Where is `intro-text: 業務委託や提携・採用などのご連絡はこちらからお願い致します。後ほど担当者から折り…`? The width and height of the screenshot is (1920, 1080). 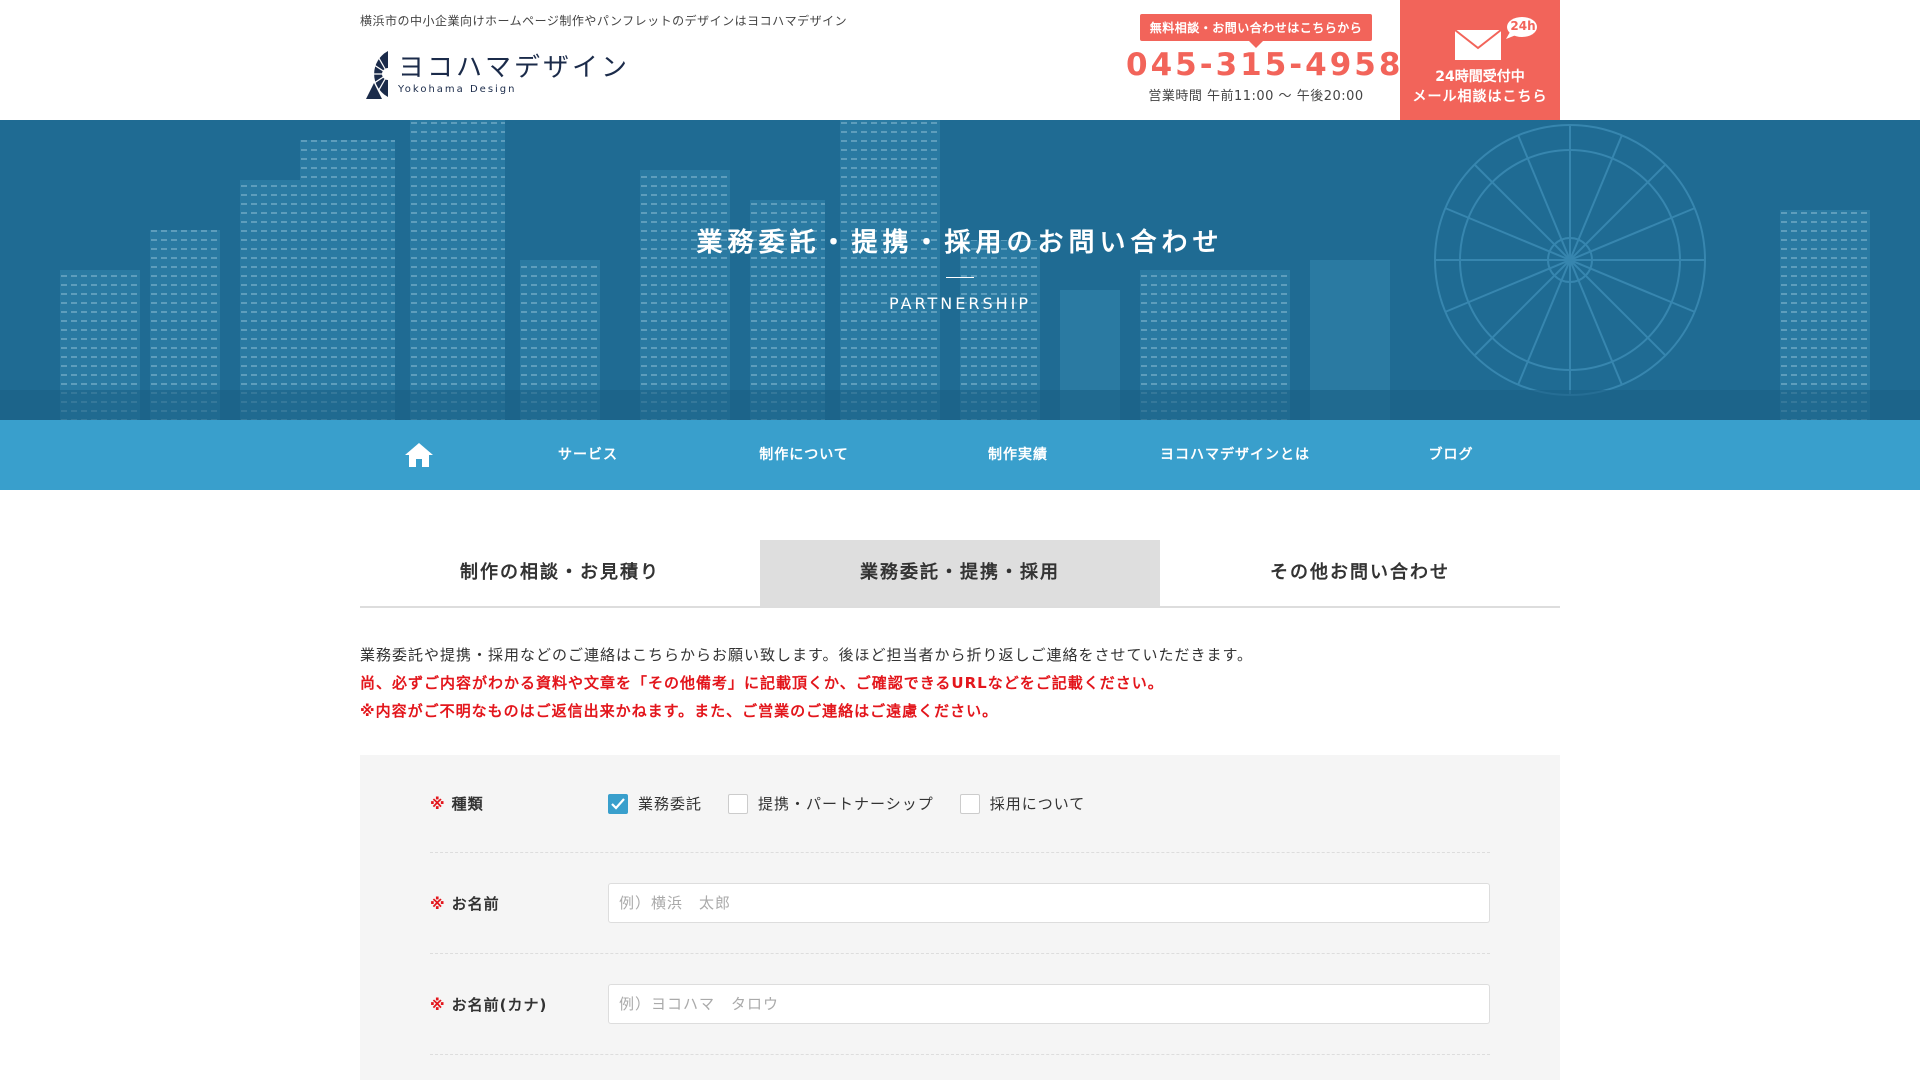 intro-text: 業務委託や提携・採用などのご連絡はこちらからお願い致します。後ほど担当者から折り… is located at coordinates (960, 683).